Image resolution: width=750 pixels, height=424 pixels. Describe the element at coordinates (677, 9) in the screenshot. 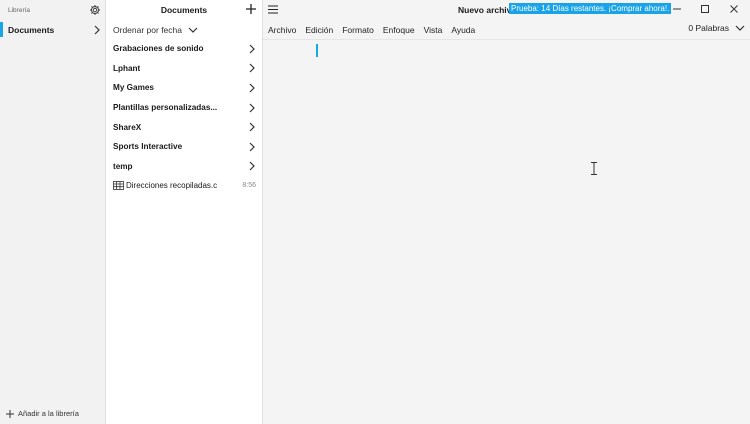

I see `minimize-icon` at that location.